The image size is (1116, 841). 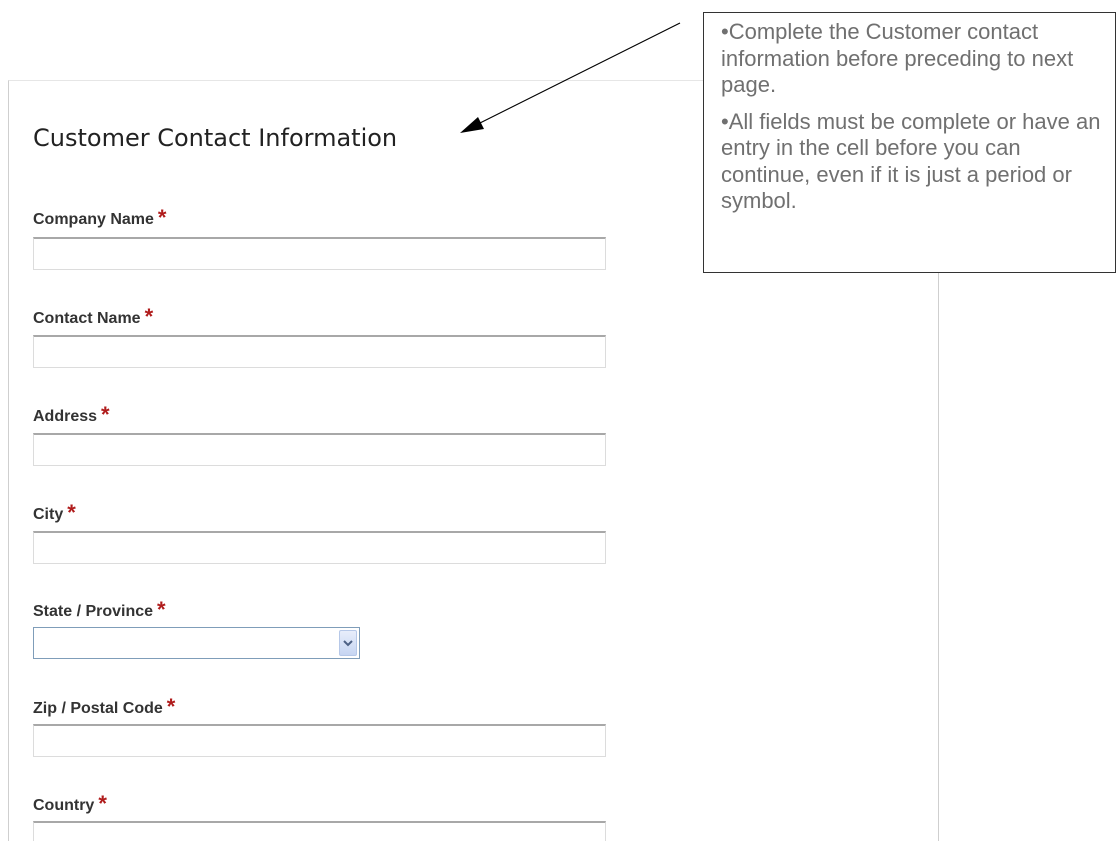 I want to click on country-input, so click(x=319, y=831).